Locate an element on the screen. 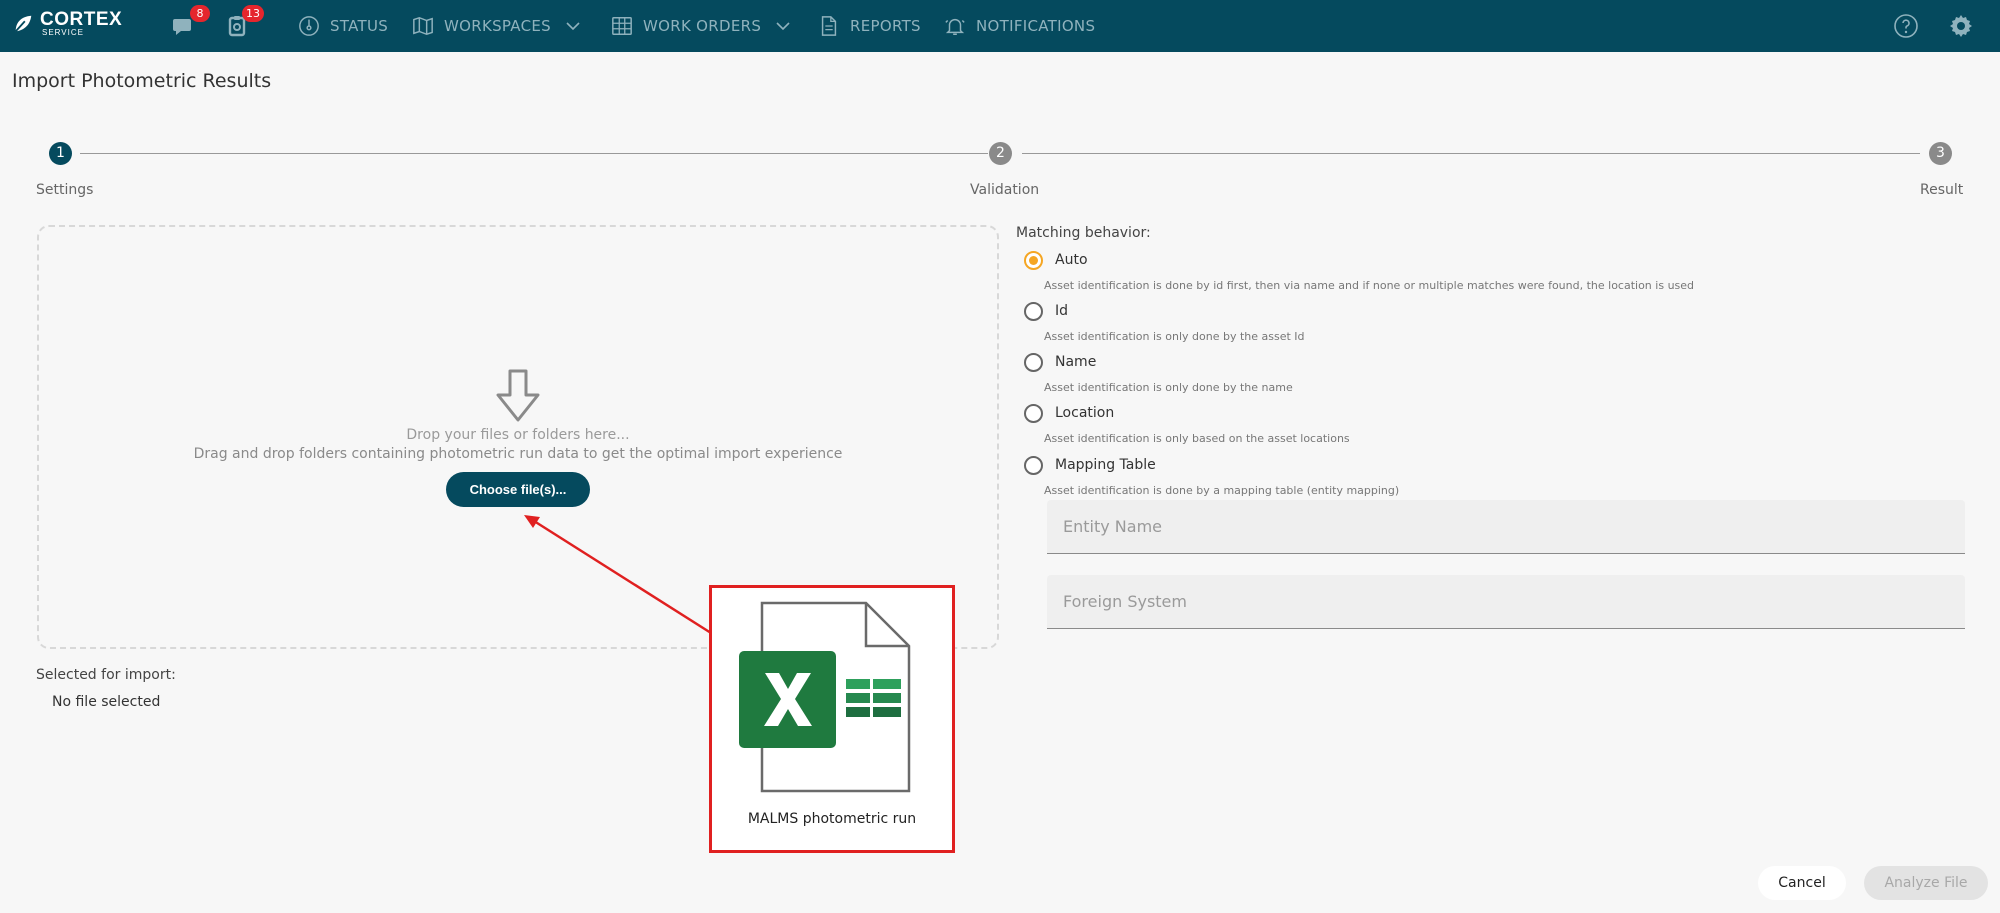 This screenshot has width=2000, height=913. radio-id is located at coordinates (1033, 311).